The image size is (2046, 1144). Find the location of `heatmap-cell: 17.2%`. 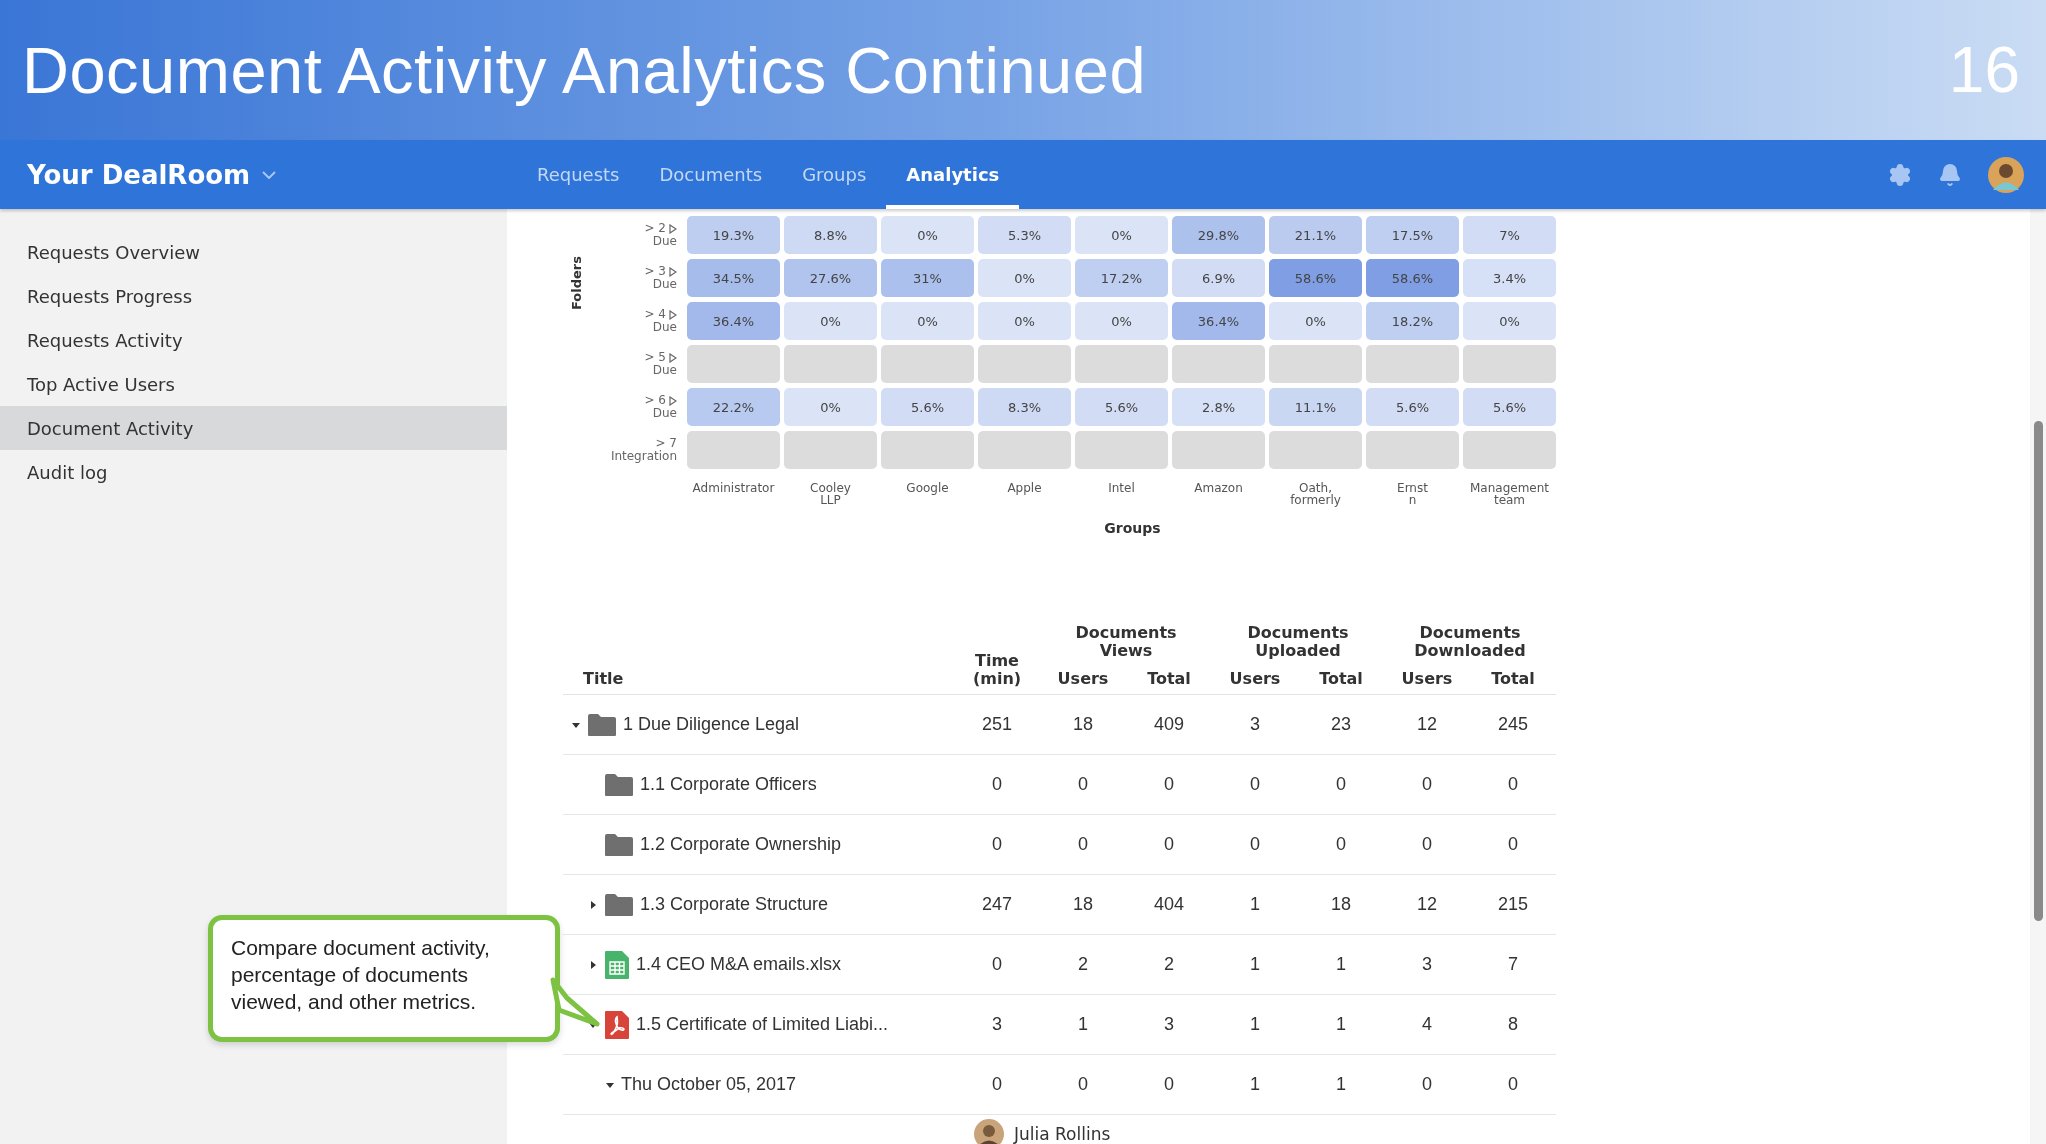

heatmap-cell: 17.2% is located at coordinates (1121, 278).